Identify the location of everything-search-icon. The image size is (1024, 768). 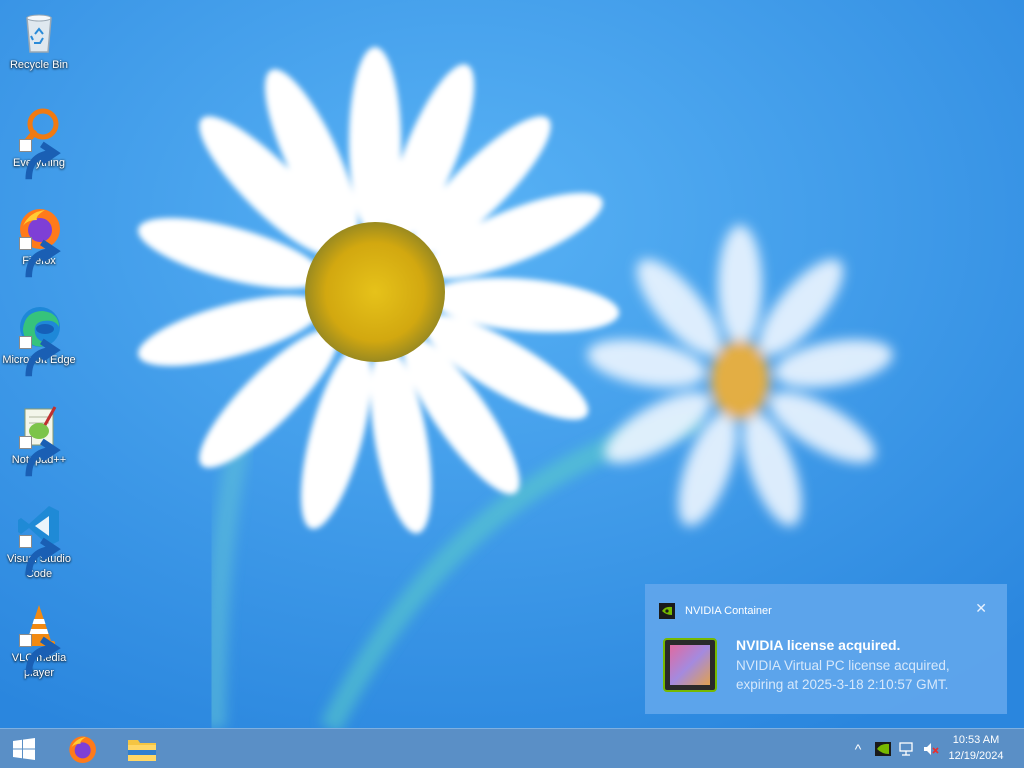
(39, 143).